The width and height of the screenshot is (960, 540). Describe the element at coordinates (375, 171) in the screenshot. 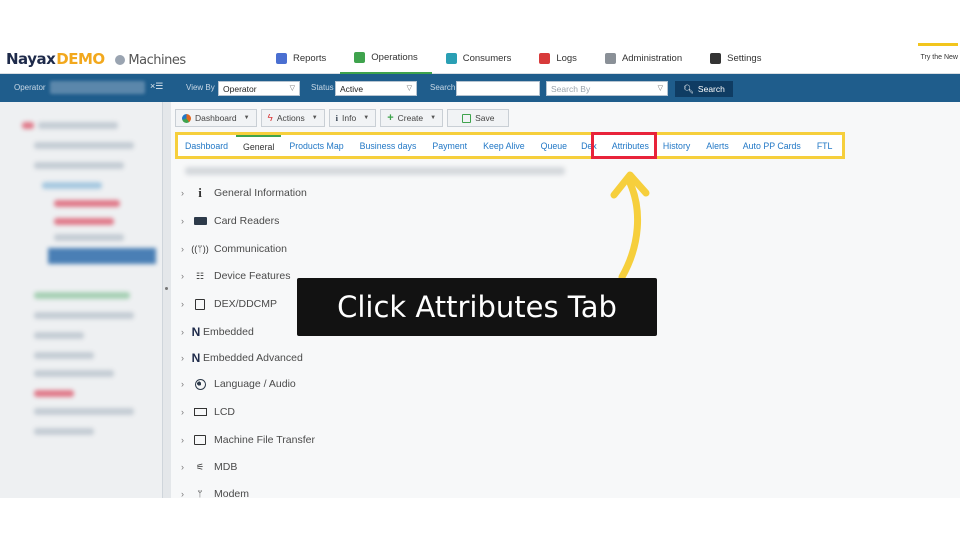

I see `machine-title-line` at that location.